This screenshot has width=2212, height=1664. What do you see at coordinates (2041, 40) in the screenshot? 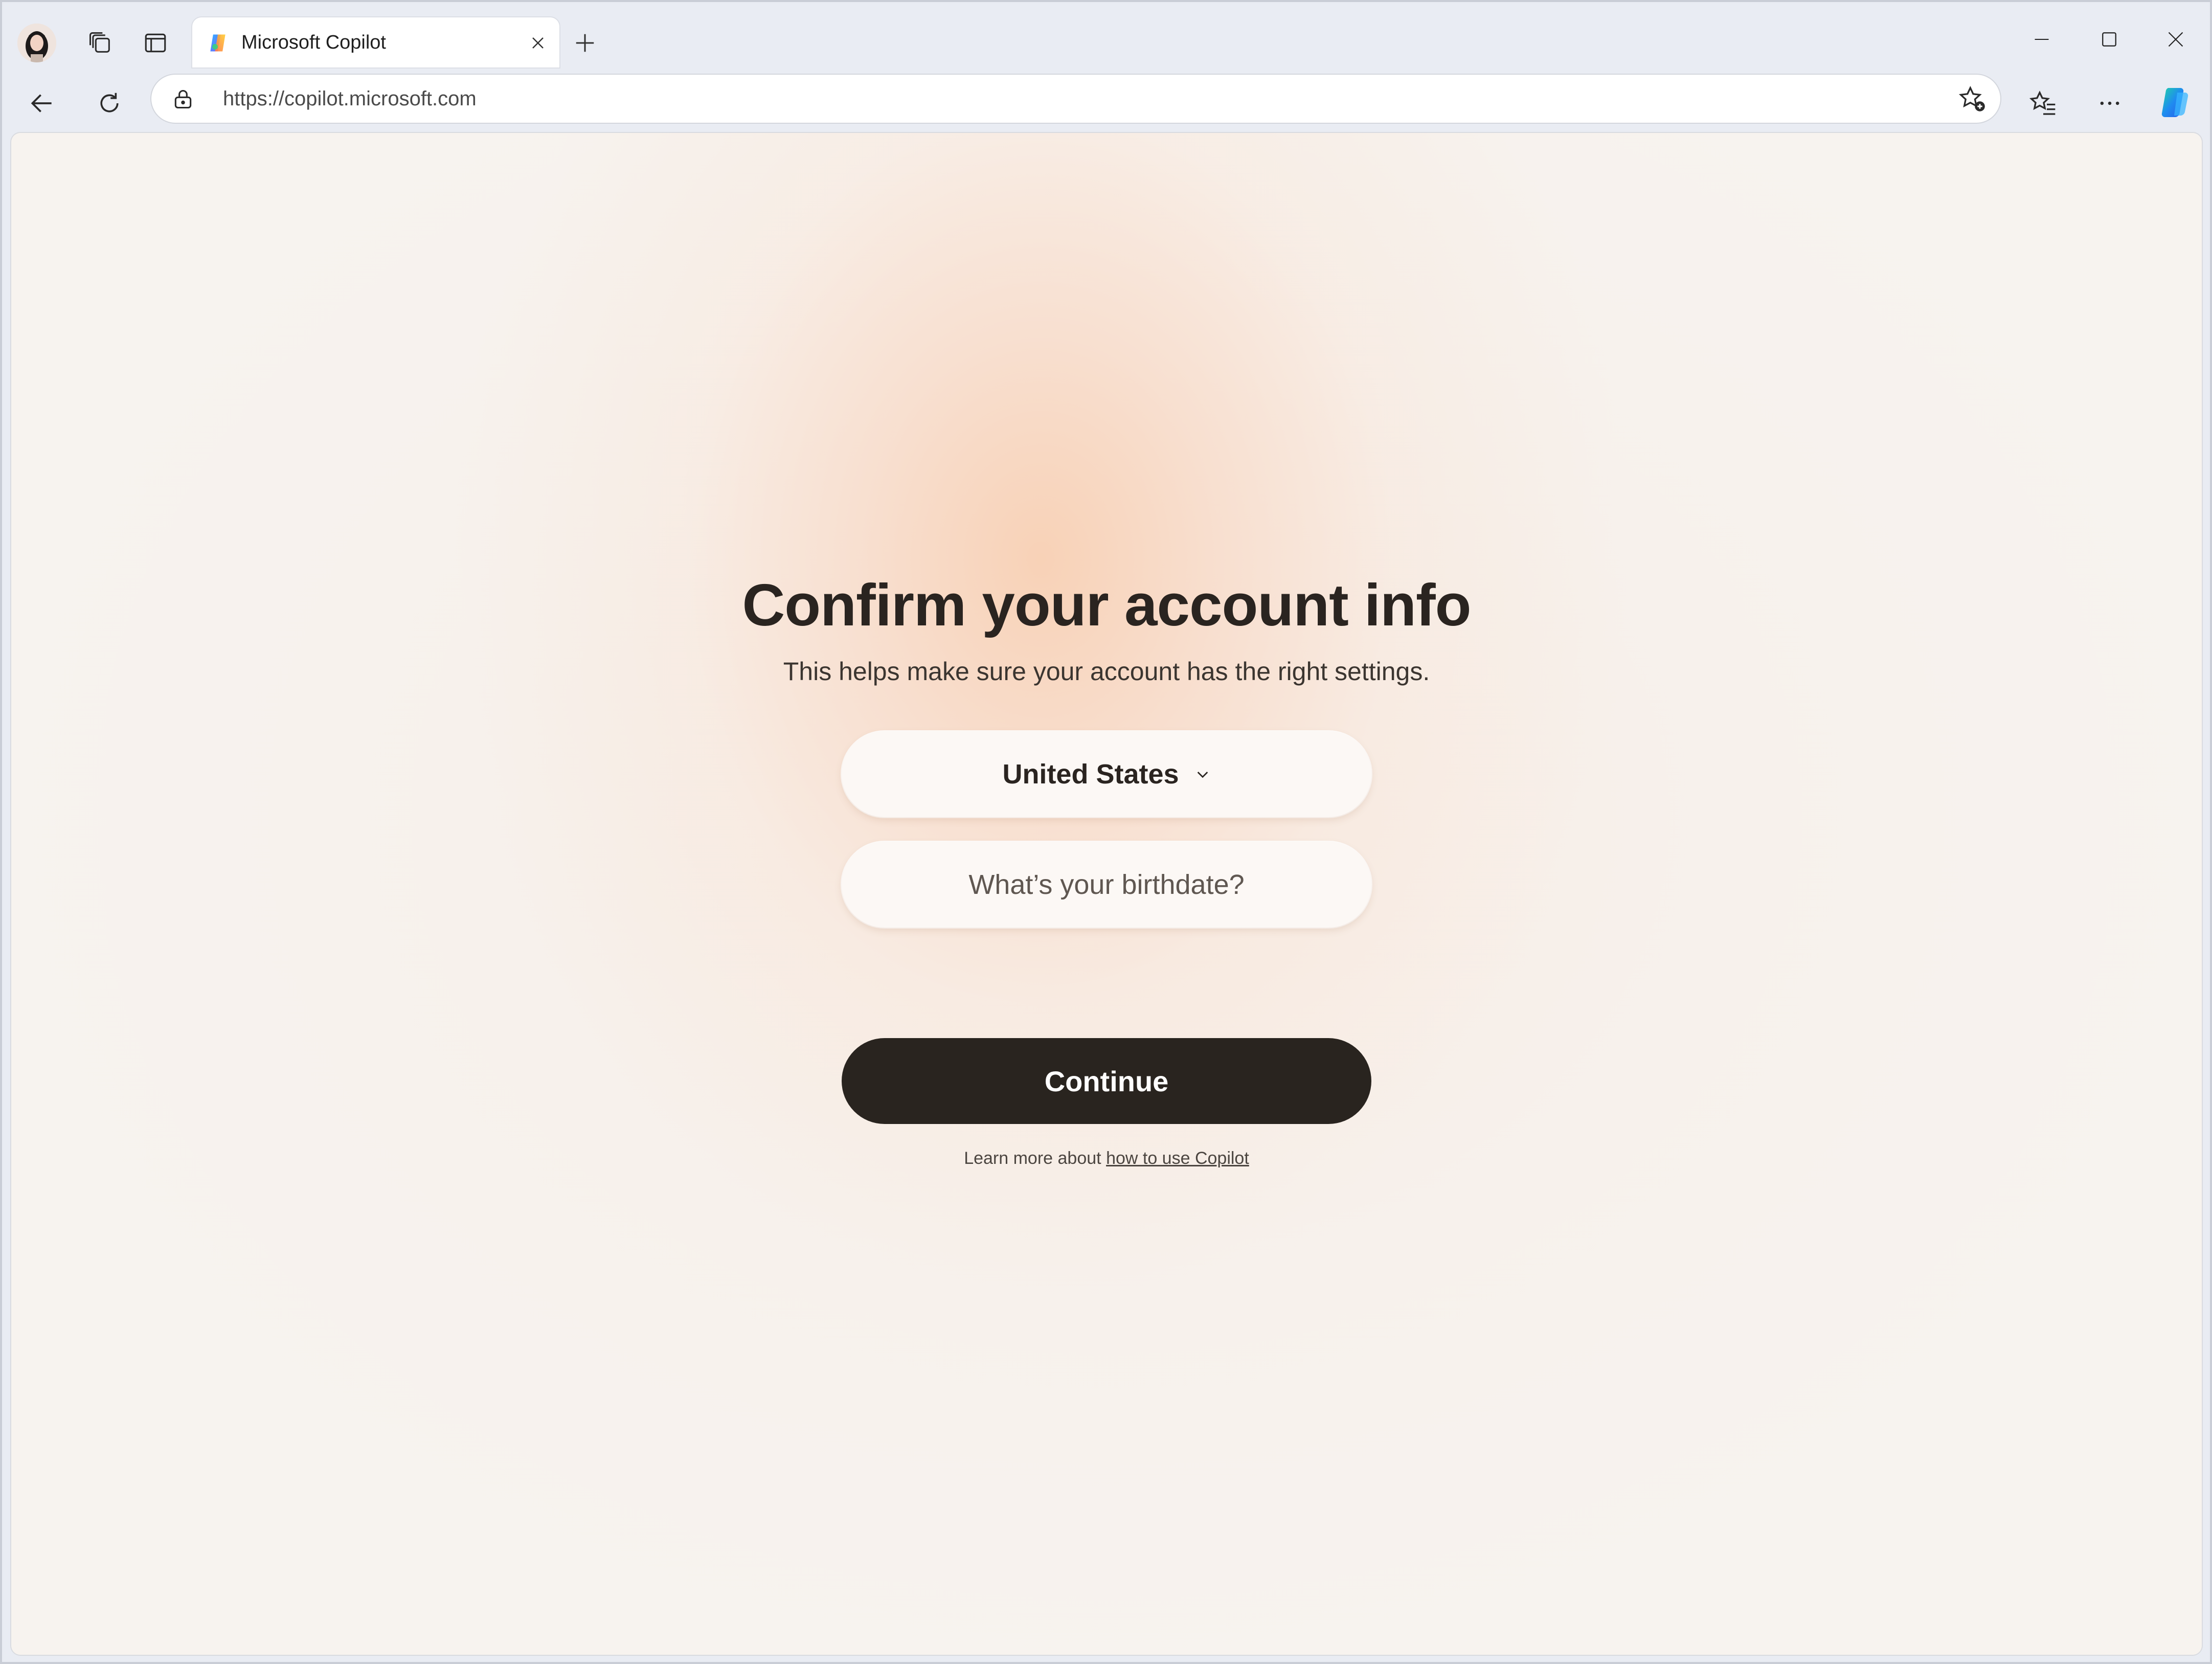
I see `minimize-icon` at bounding box center [2041, 40].